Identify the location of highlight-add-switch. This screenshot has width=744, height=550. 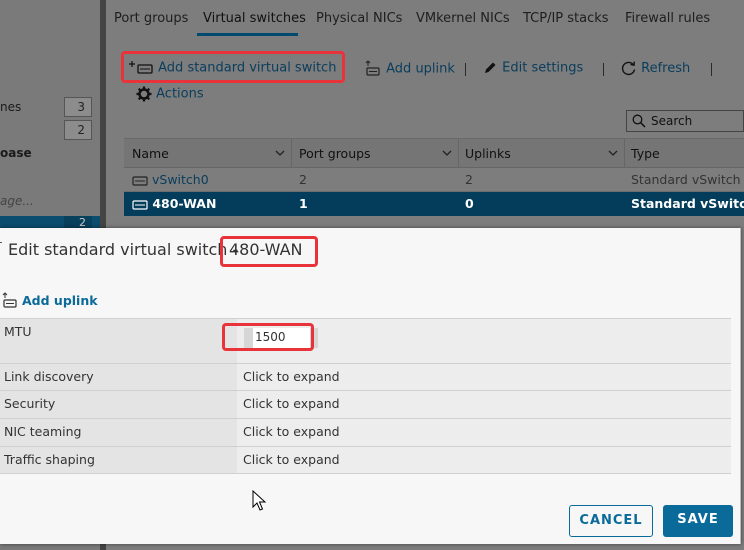
(233, 67).